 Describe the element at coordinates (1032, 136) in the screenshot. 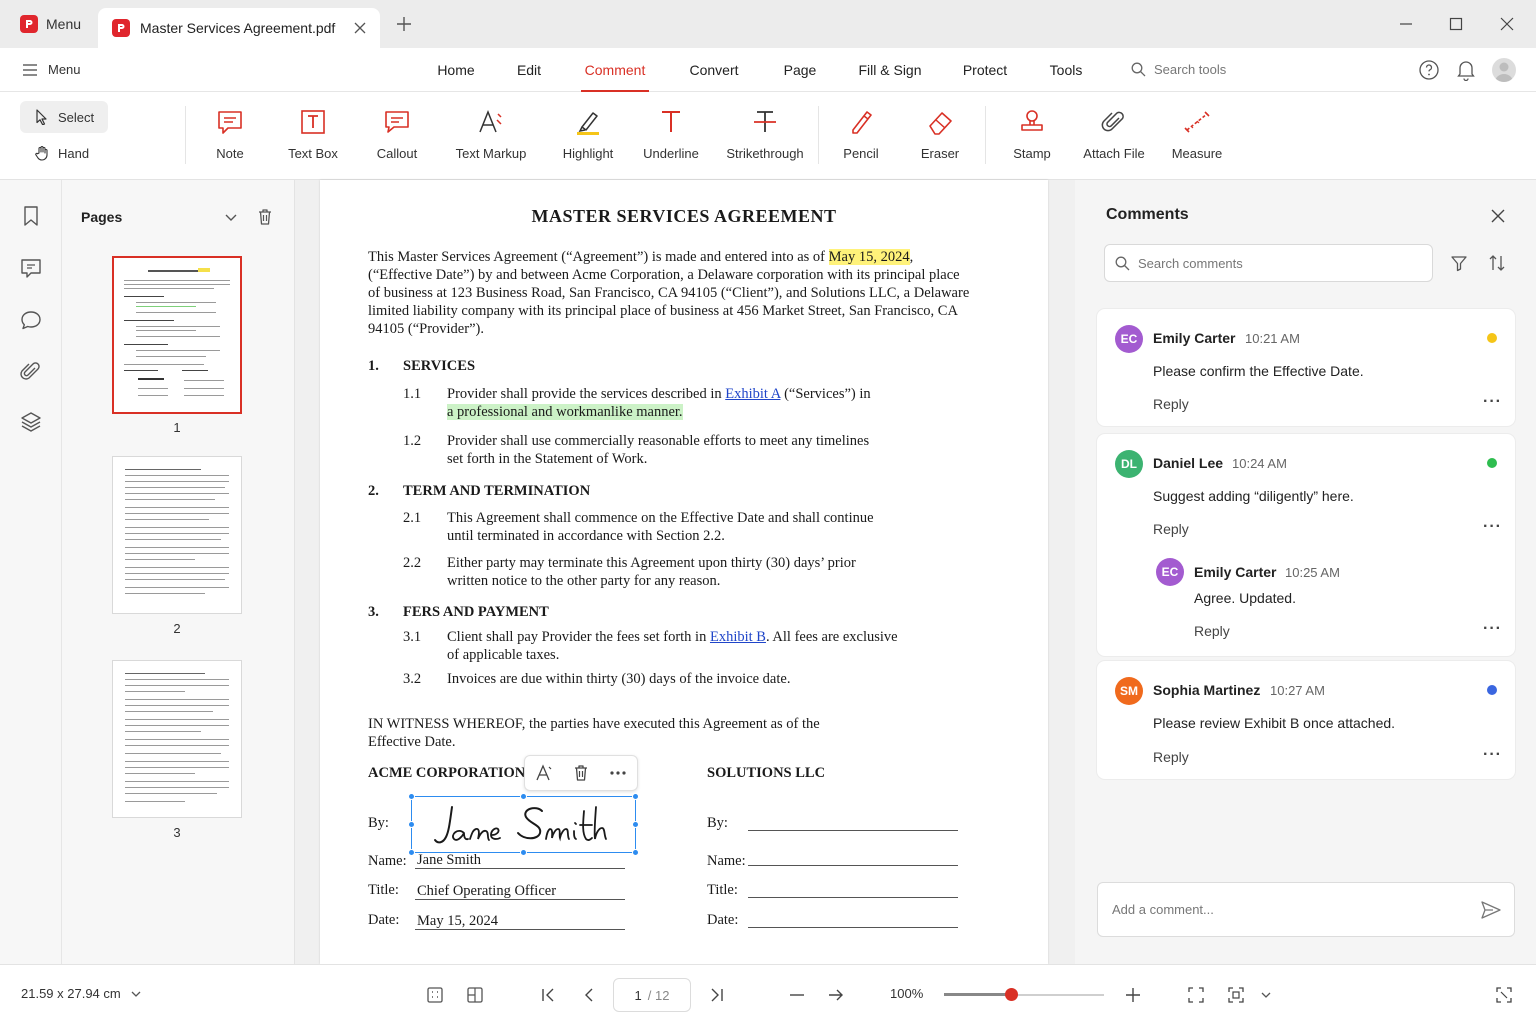

I see `stamp-tool-button: Stamp` at that location.